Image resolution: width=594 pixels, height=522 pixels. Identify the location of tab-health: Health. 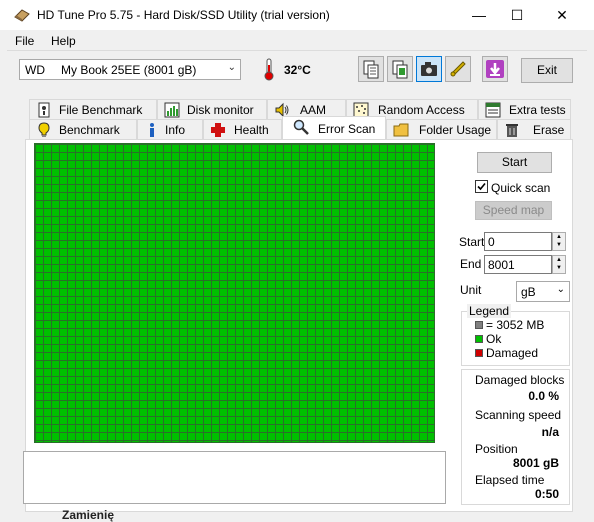
(242, 129).